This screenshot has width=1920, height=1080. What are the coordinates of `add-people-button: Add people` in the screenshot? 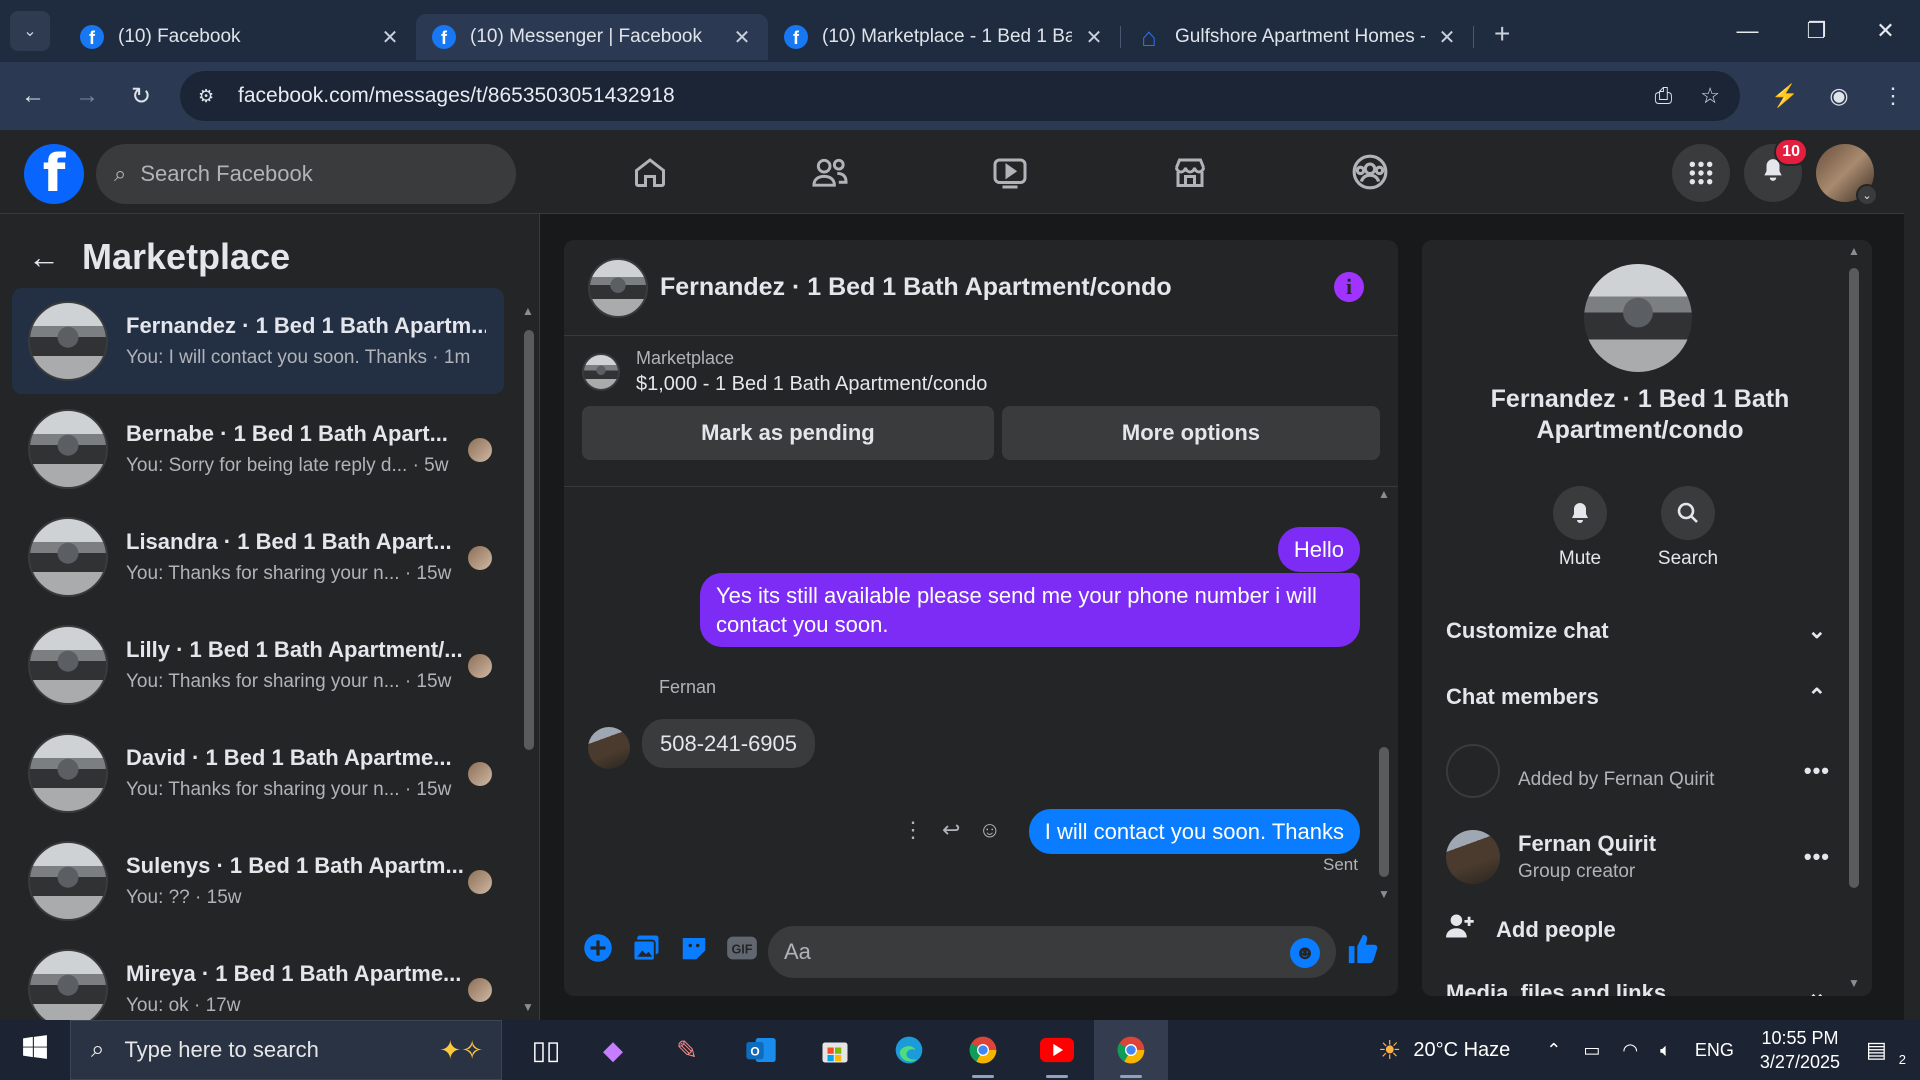 It's located at (1531, 929).